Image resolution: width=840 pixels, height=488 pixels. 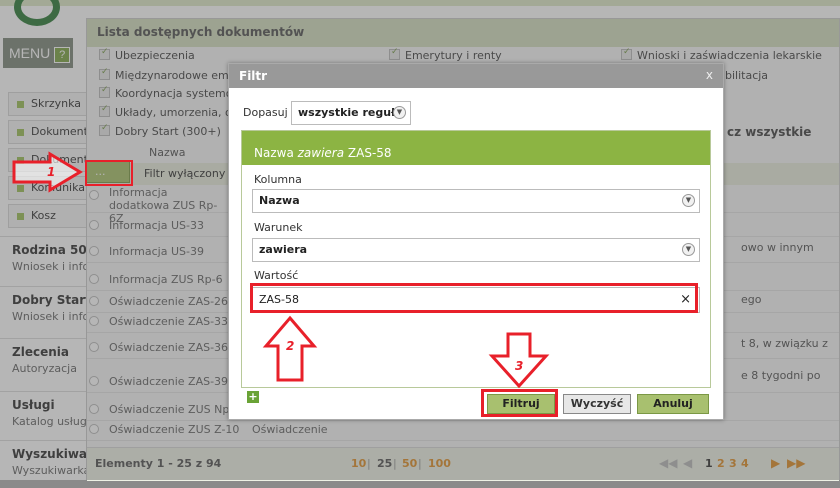 What do you see at coordinates (253, 397) in the screenshot?
I see `add-rule-button: +` at bounding box center [253, 397].